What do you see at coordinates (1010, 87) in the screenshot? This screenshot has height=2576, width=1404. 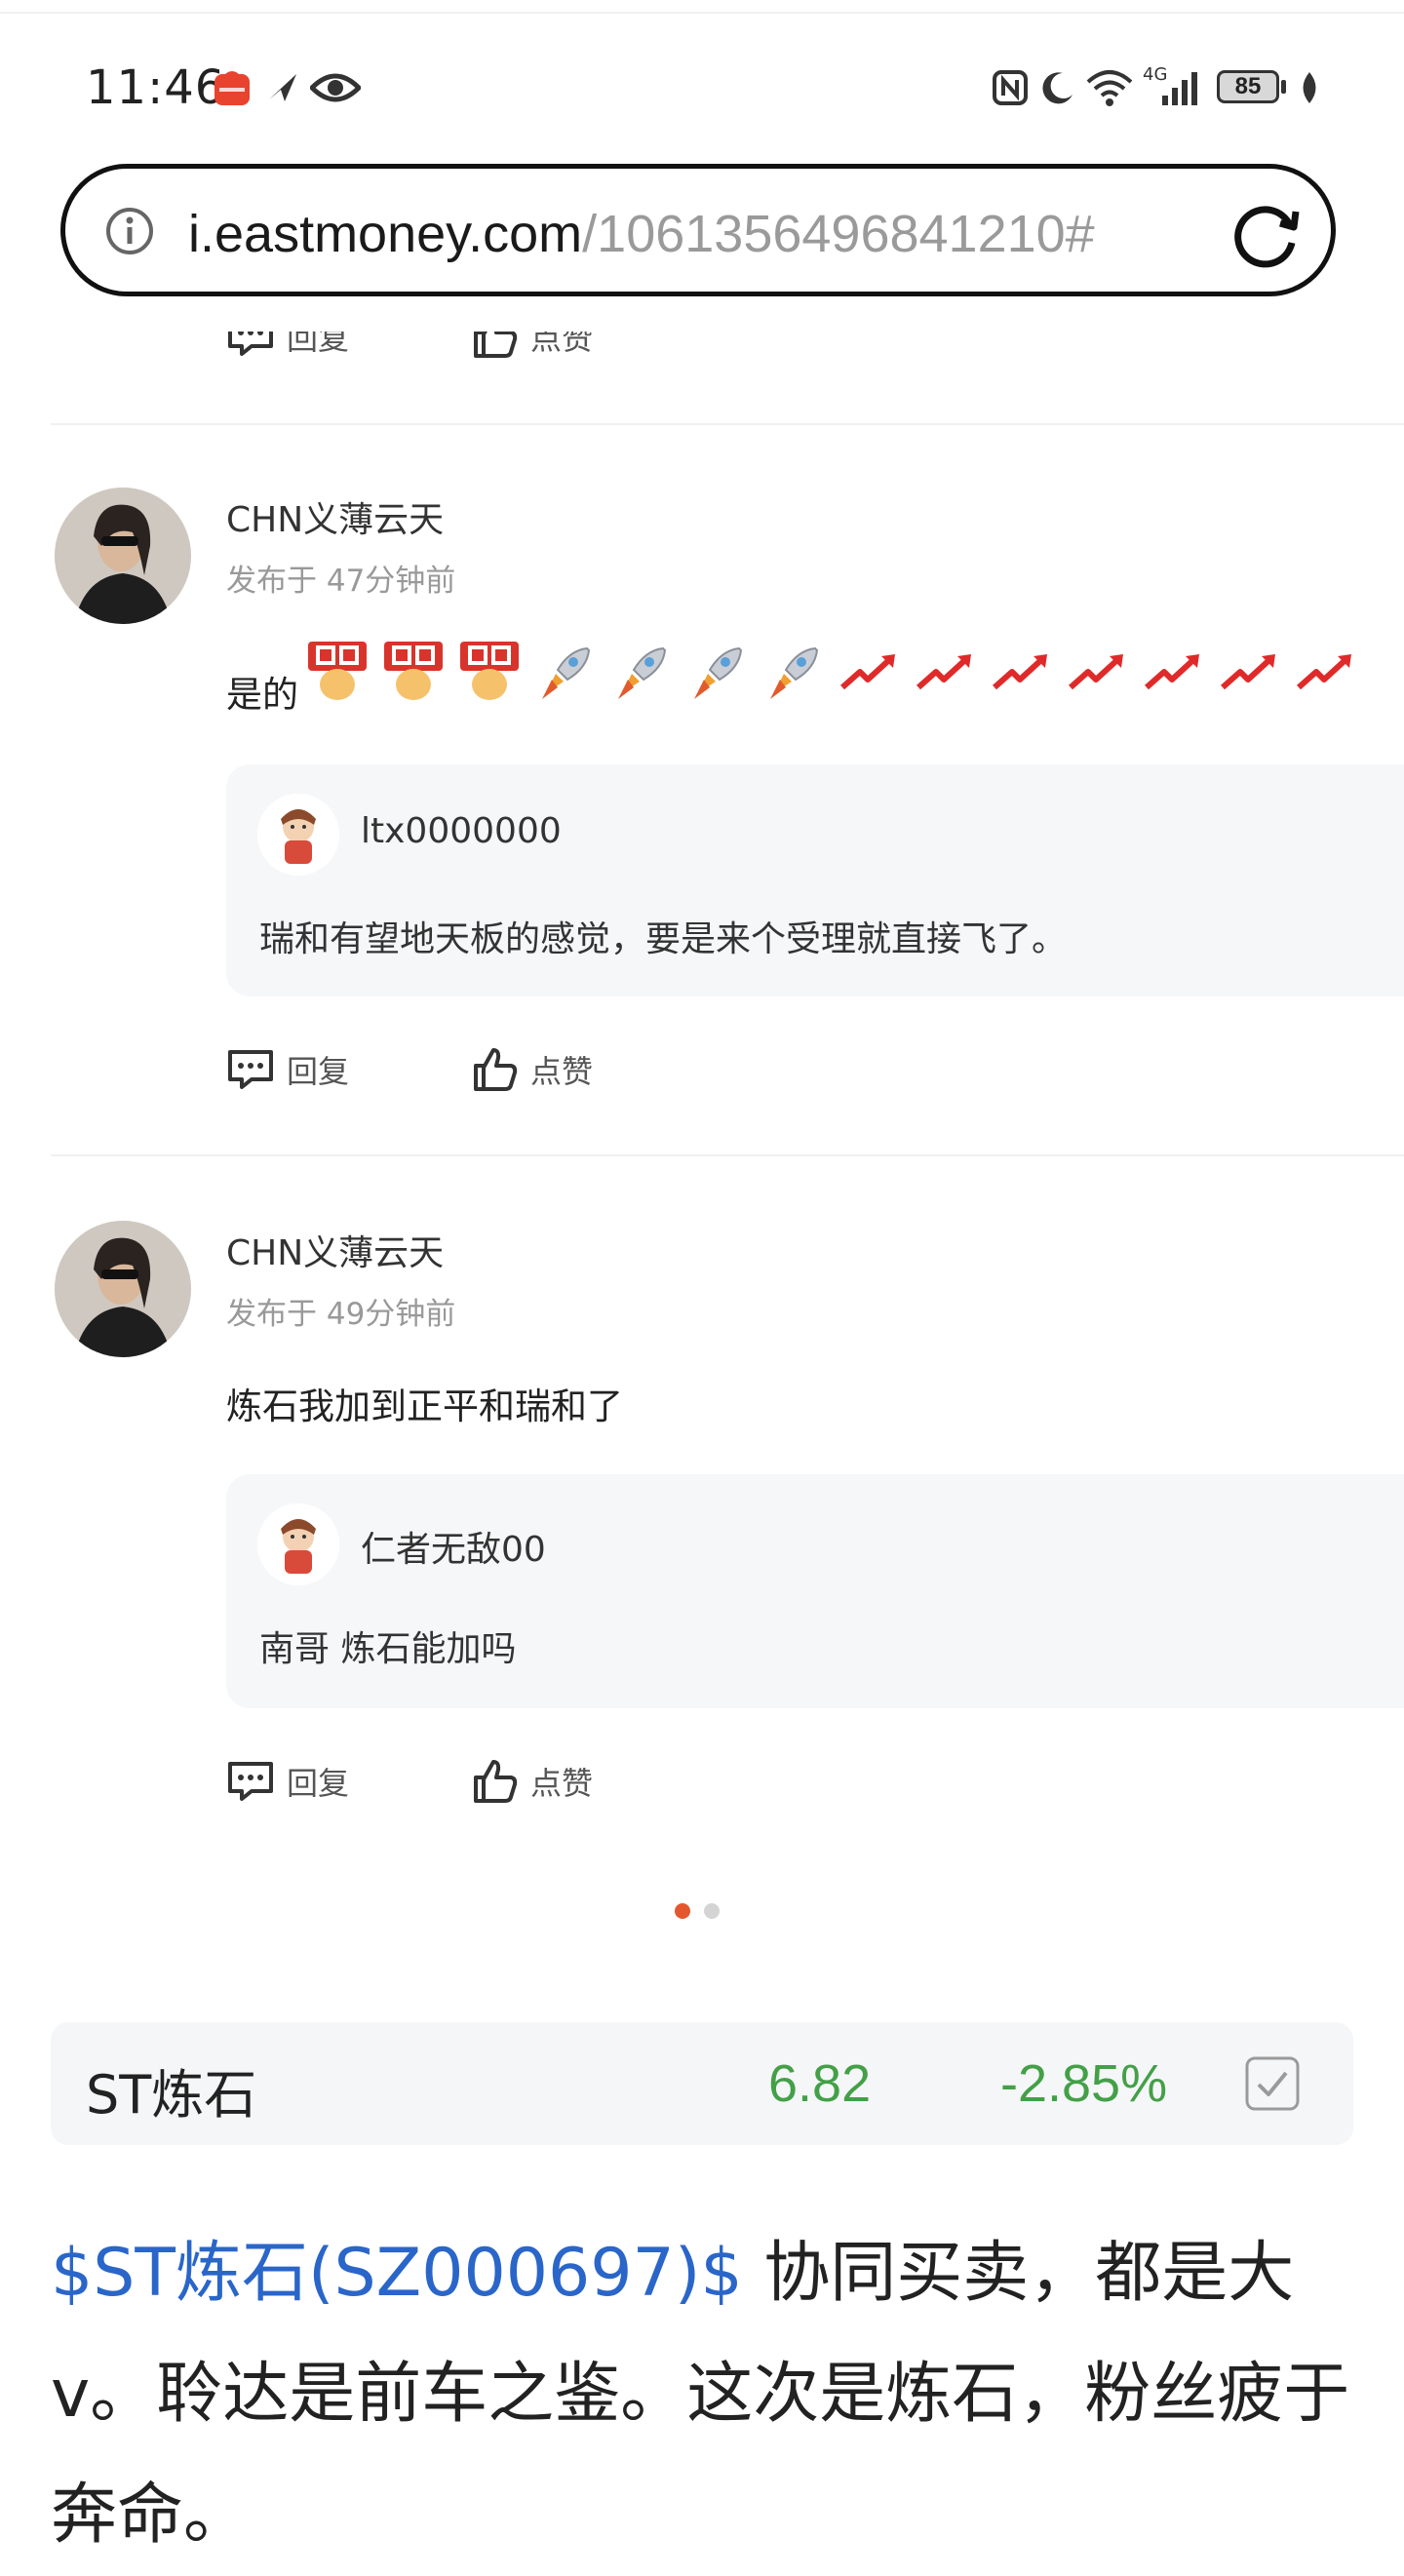 I see `nfc-icon` at bounding box center [1010, 87].